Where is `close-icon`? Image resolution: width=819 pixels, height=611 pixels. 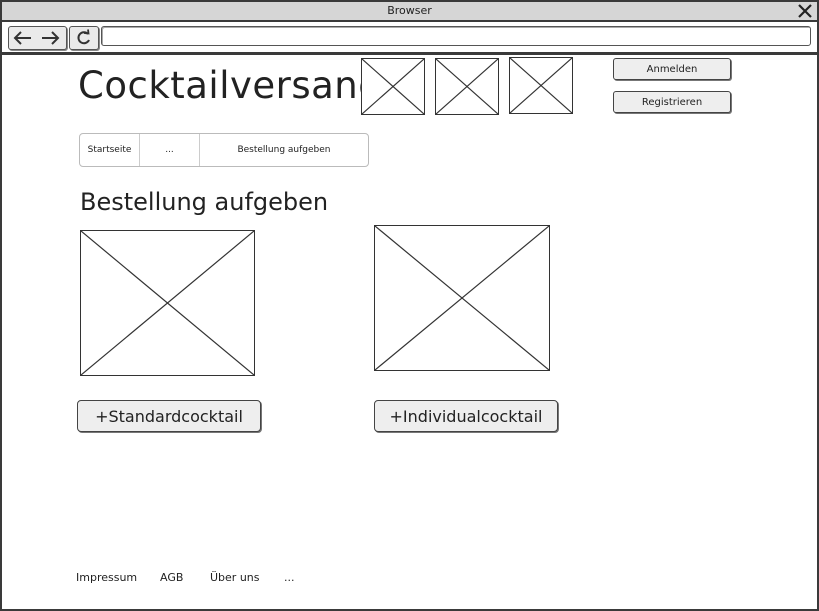
close-icon is located at coordinates (805, 11).